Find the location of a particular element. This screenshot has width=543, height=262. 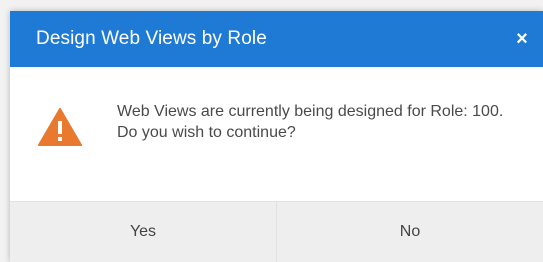

yes-button: Yes is located at coordinates (143, 232).